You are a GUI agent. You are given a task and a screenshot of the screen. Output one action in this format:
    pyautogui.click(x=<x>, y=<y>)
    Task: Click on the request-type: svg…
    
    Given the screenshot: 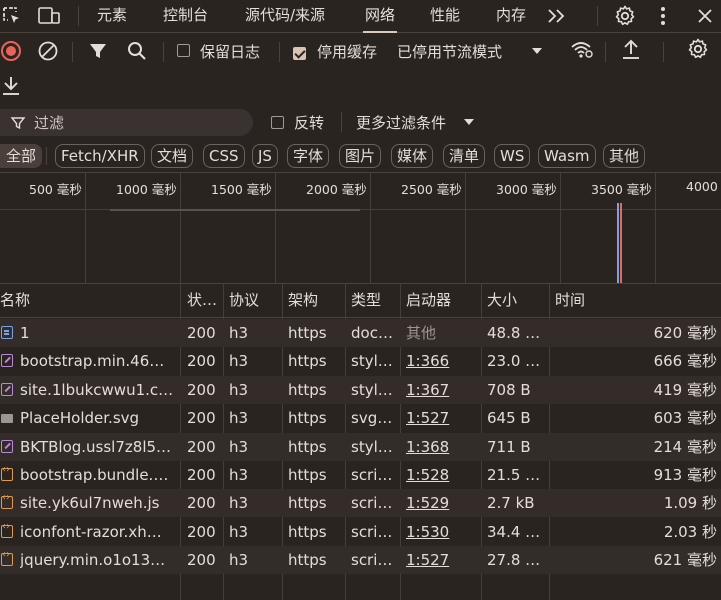 What is the action you would take?
    pyautogui.click(x=372, y=418)
    